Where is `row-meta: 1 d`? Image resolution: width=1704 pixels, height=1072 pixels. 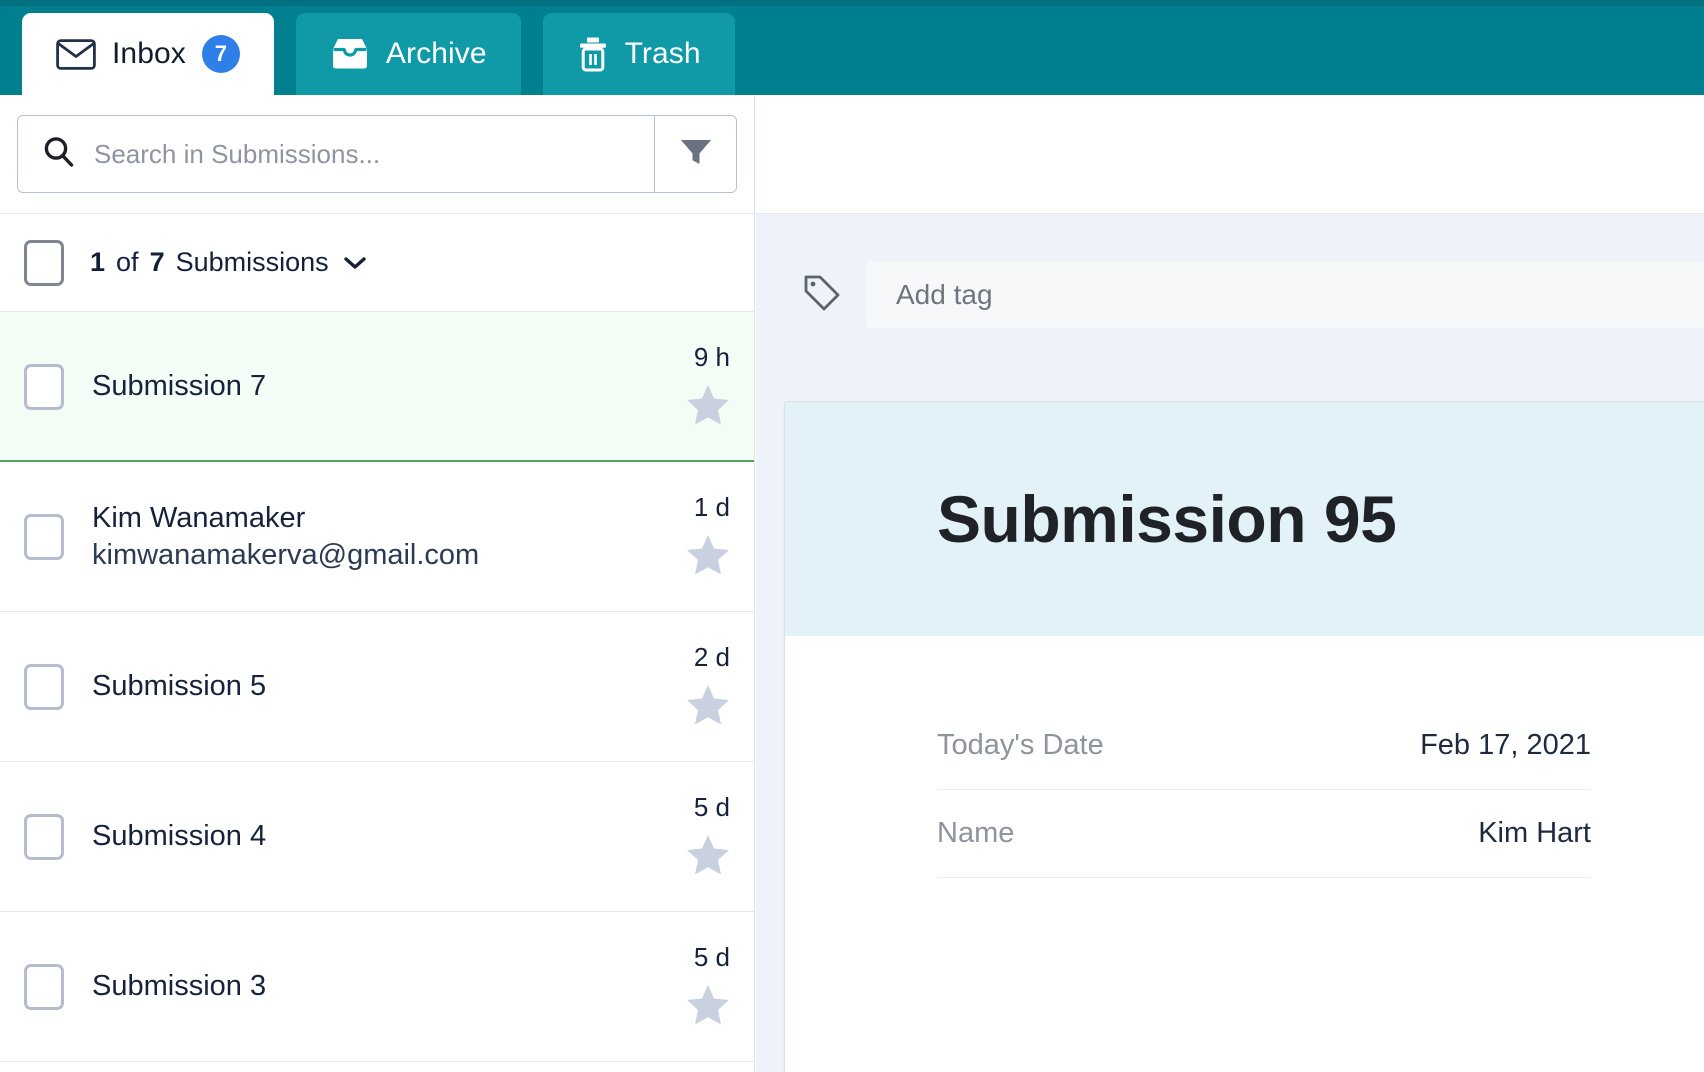
row-meta: 1 d is located at coordinates (677, 518).